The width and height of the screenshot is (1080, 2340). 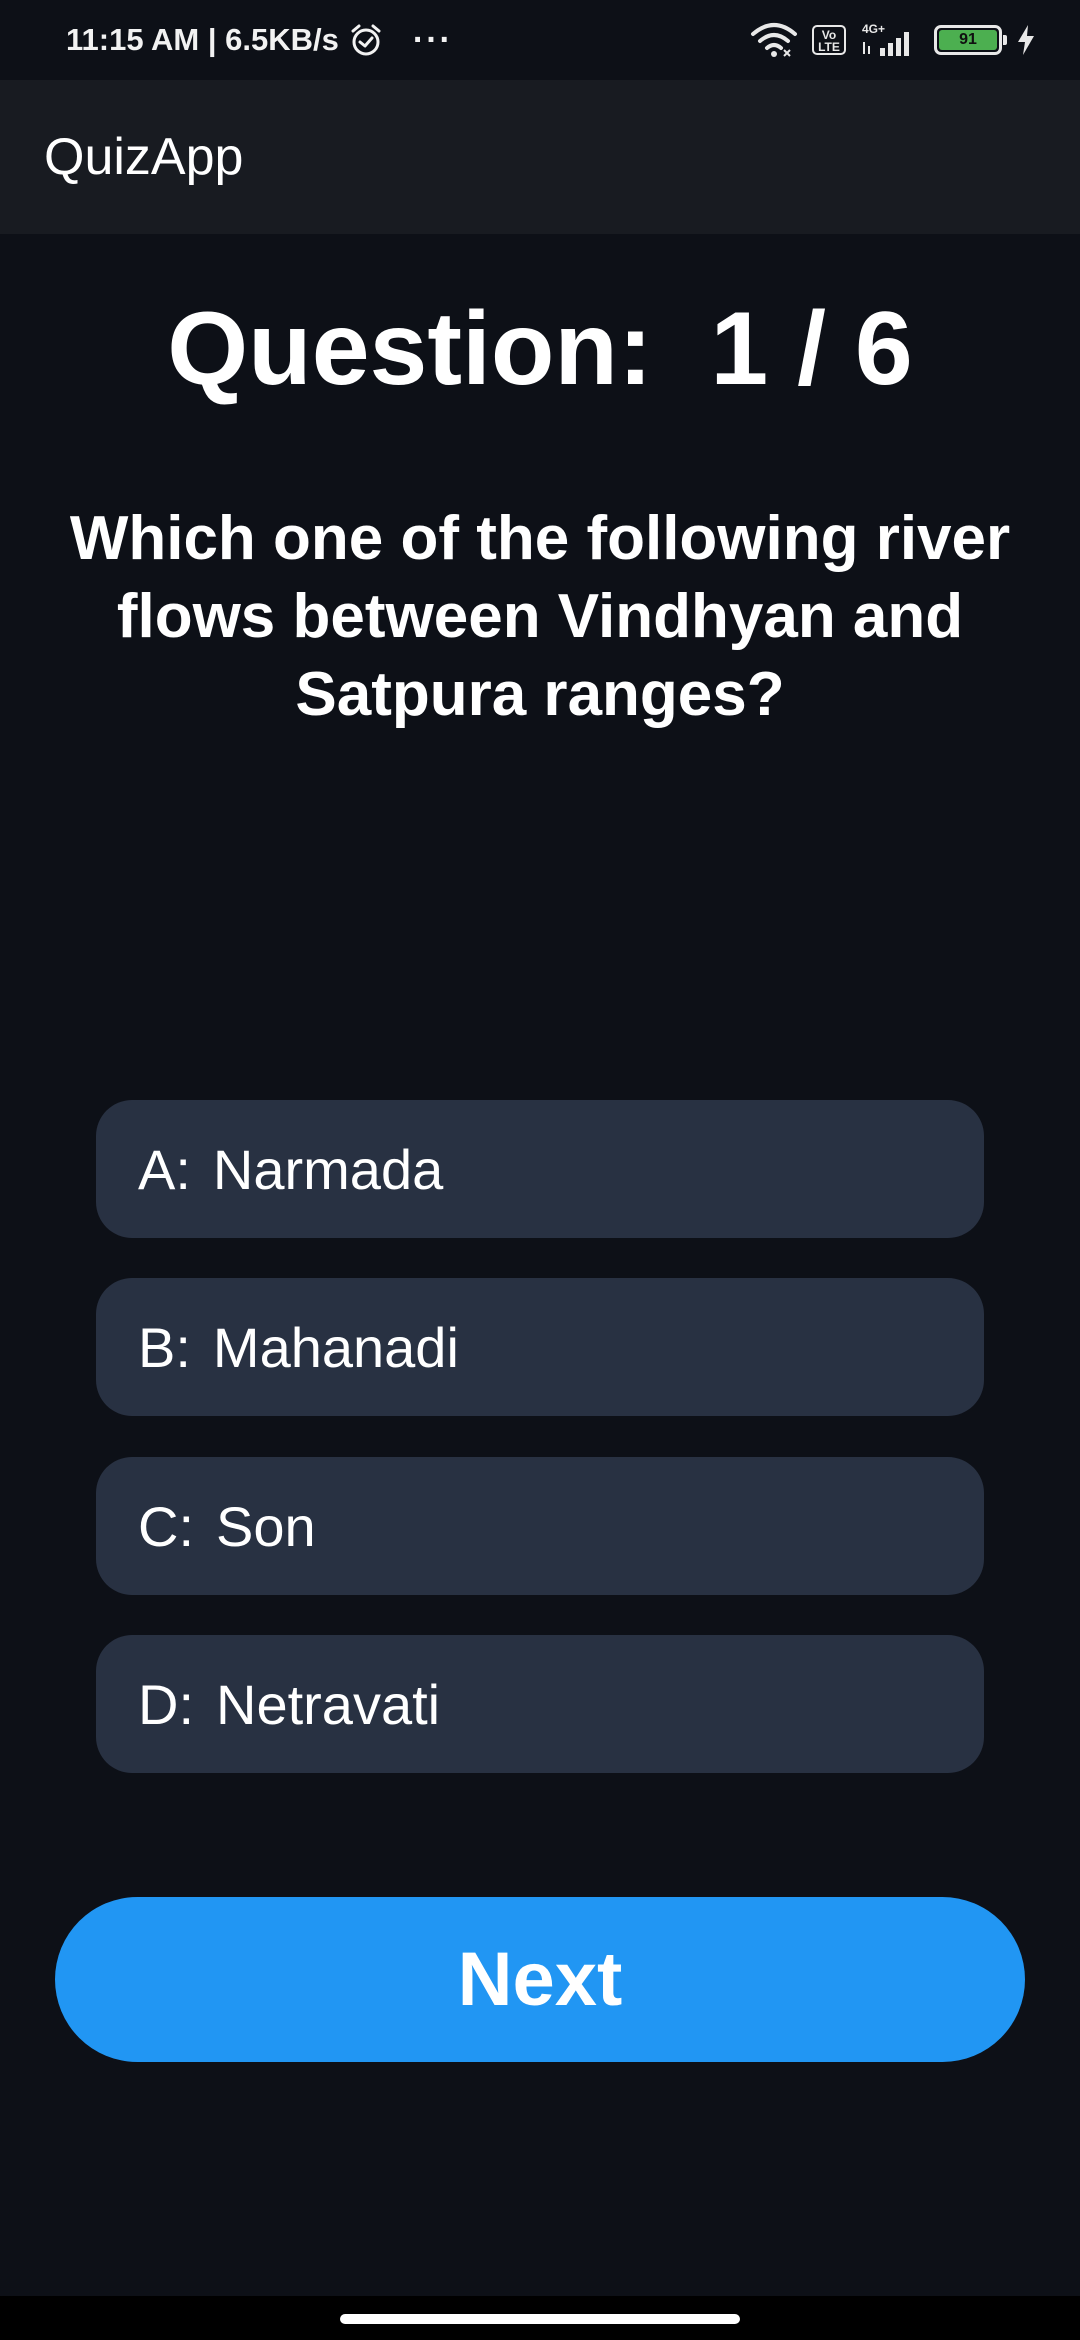 I want to click on option-a-button: A: Narmada, so click(x=540, y=1169).